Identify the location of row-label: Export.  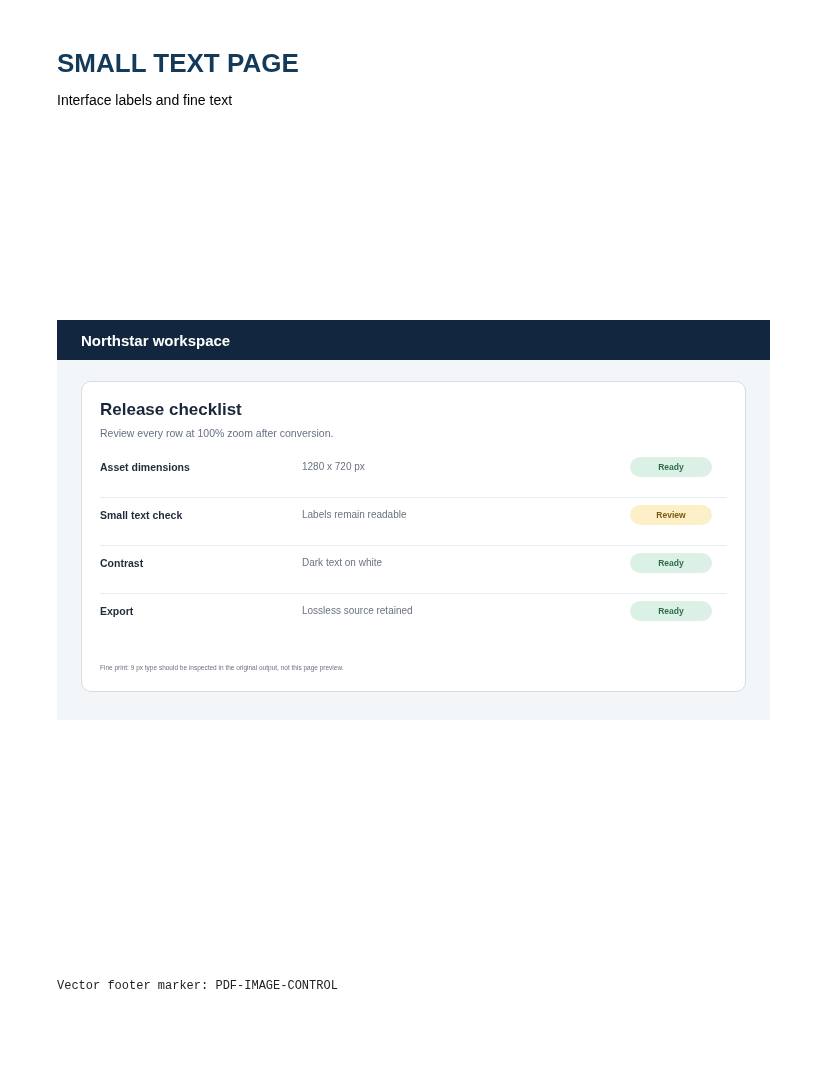
(117, 611).